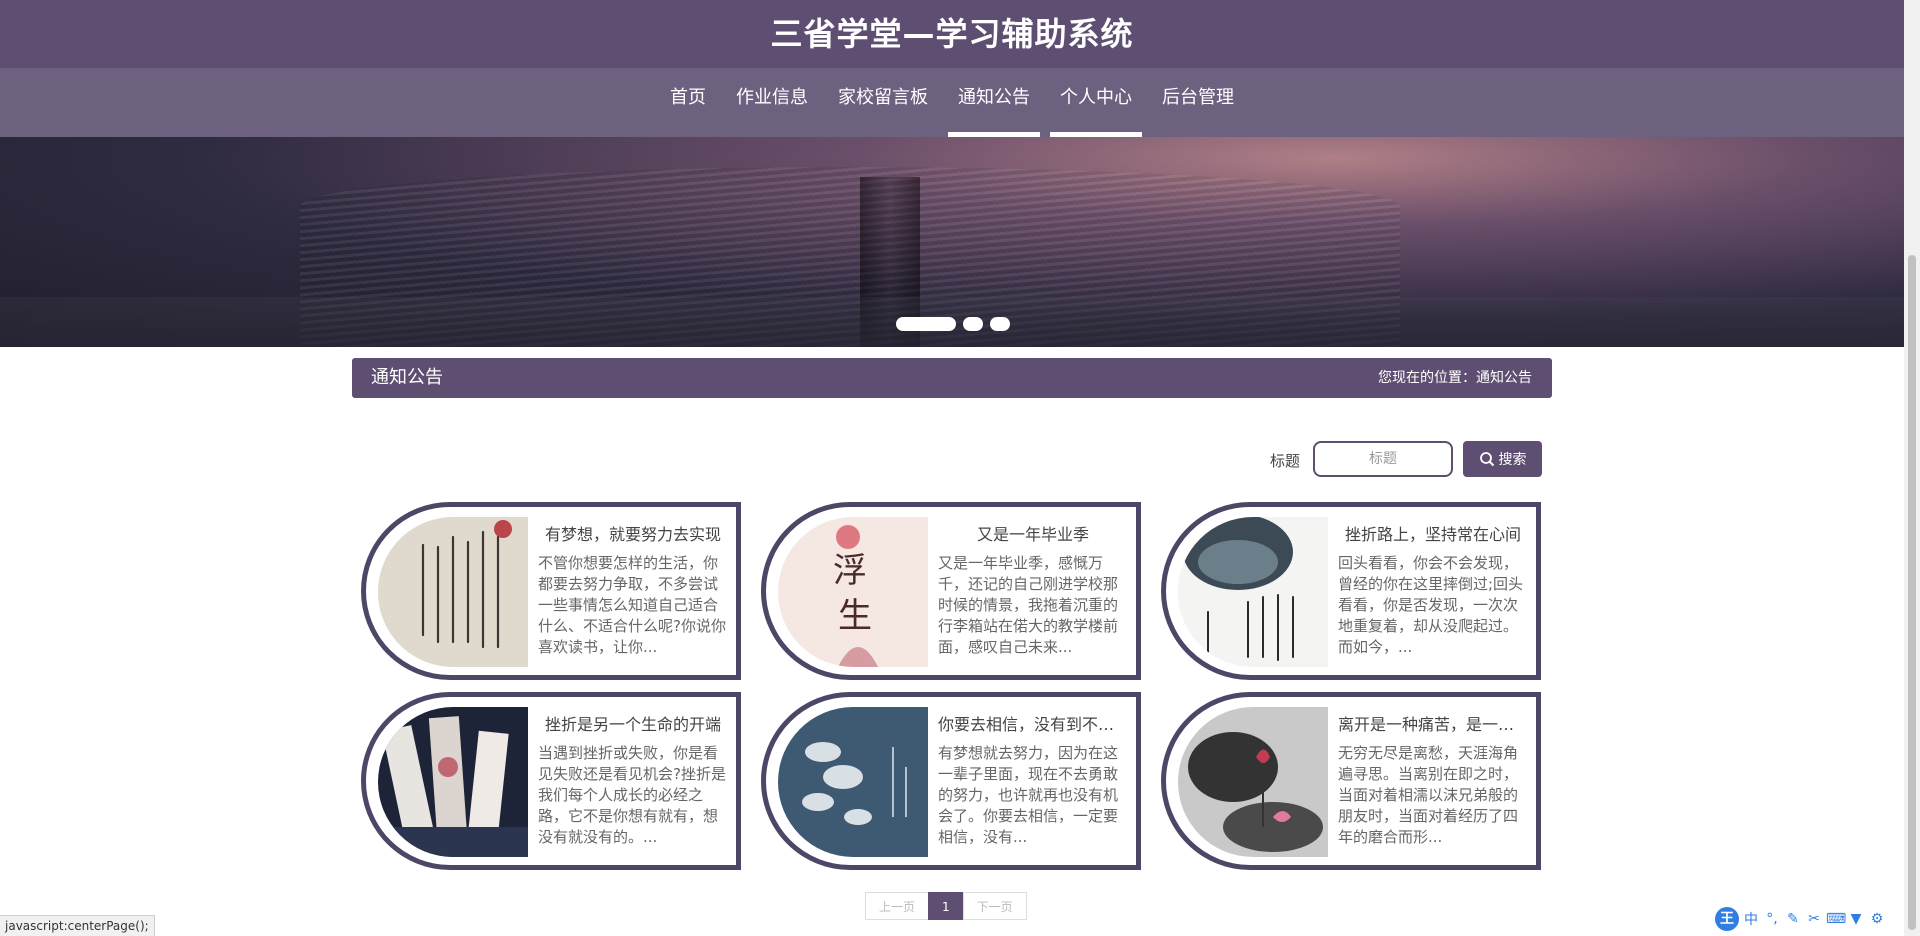 This screenshot has height=936, width=1920. What do you see at coordinates (1814, 919) in the screenshot?
I see `scissors-icon: ✂` at bounding box center [1814, 919].